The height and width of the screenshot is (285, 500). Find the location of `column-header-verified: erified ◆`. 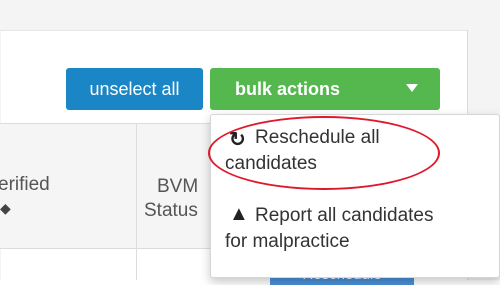

column-header-verified: erified ◆ is located at coordinates (68, 186).